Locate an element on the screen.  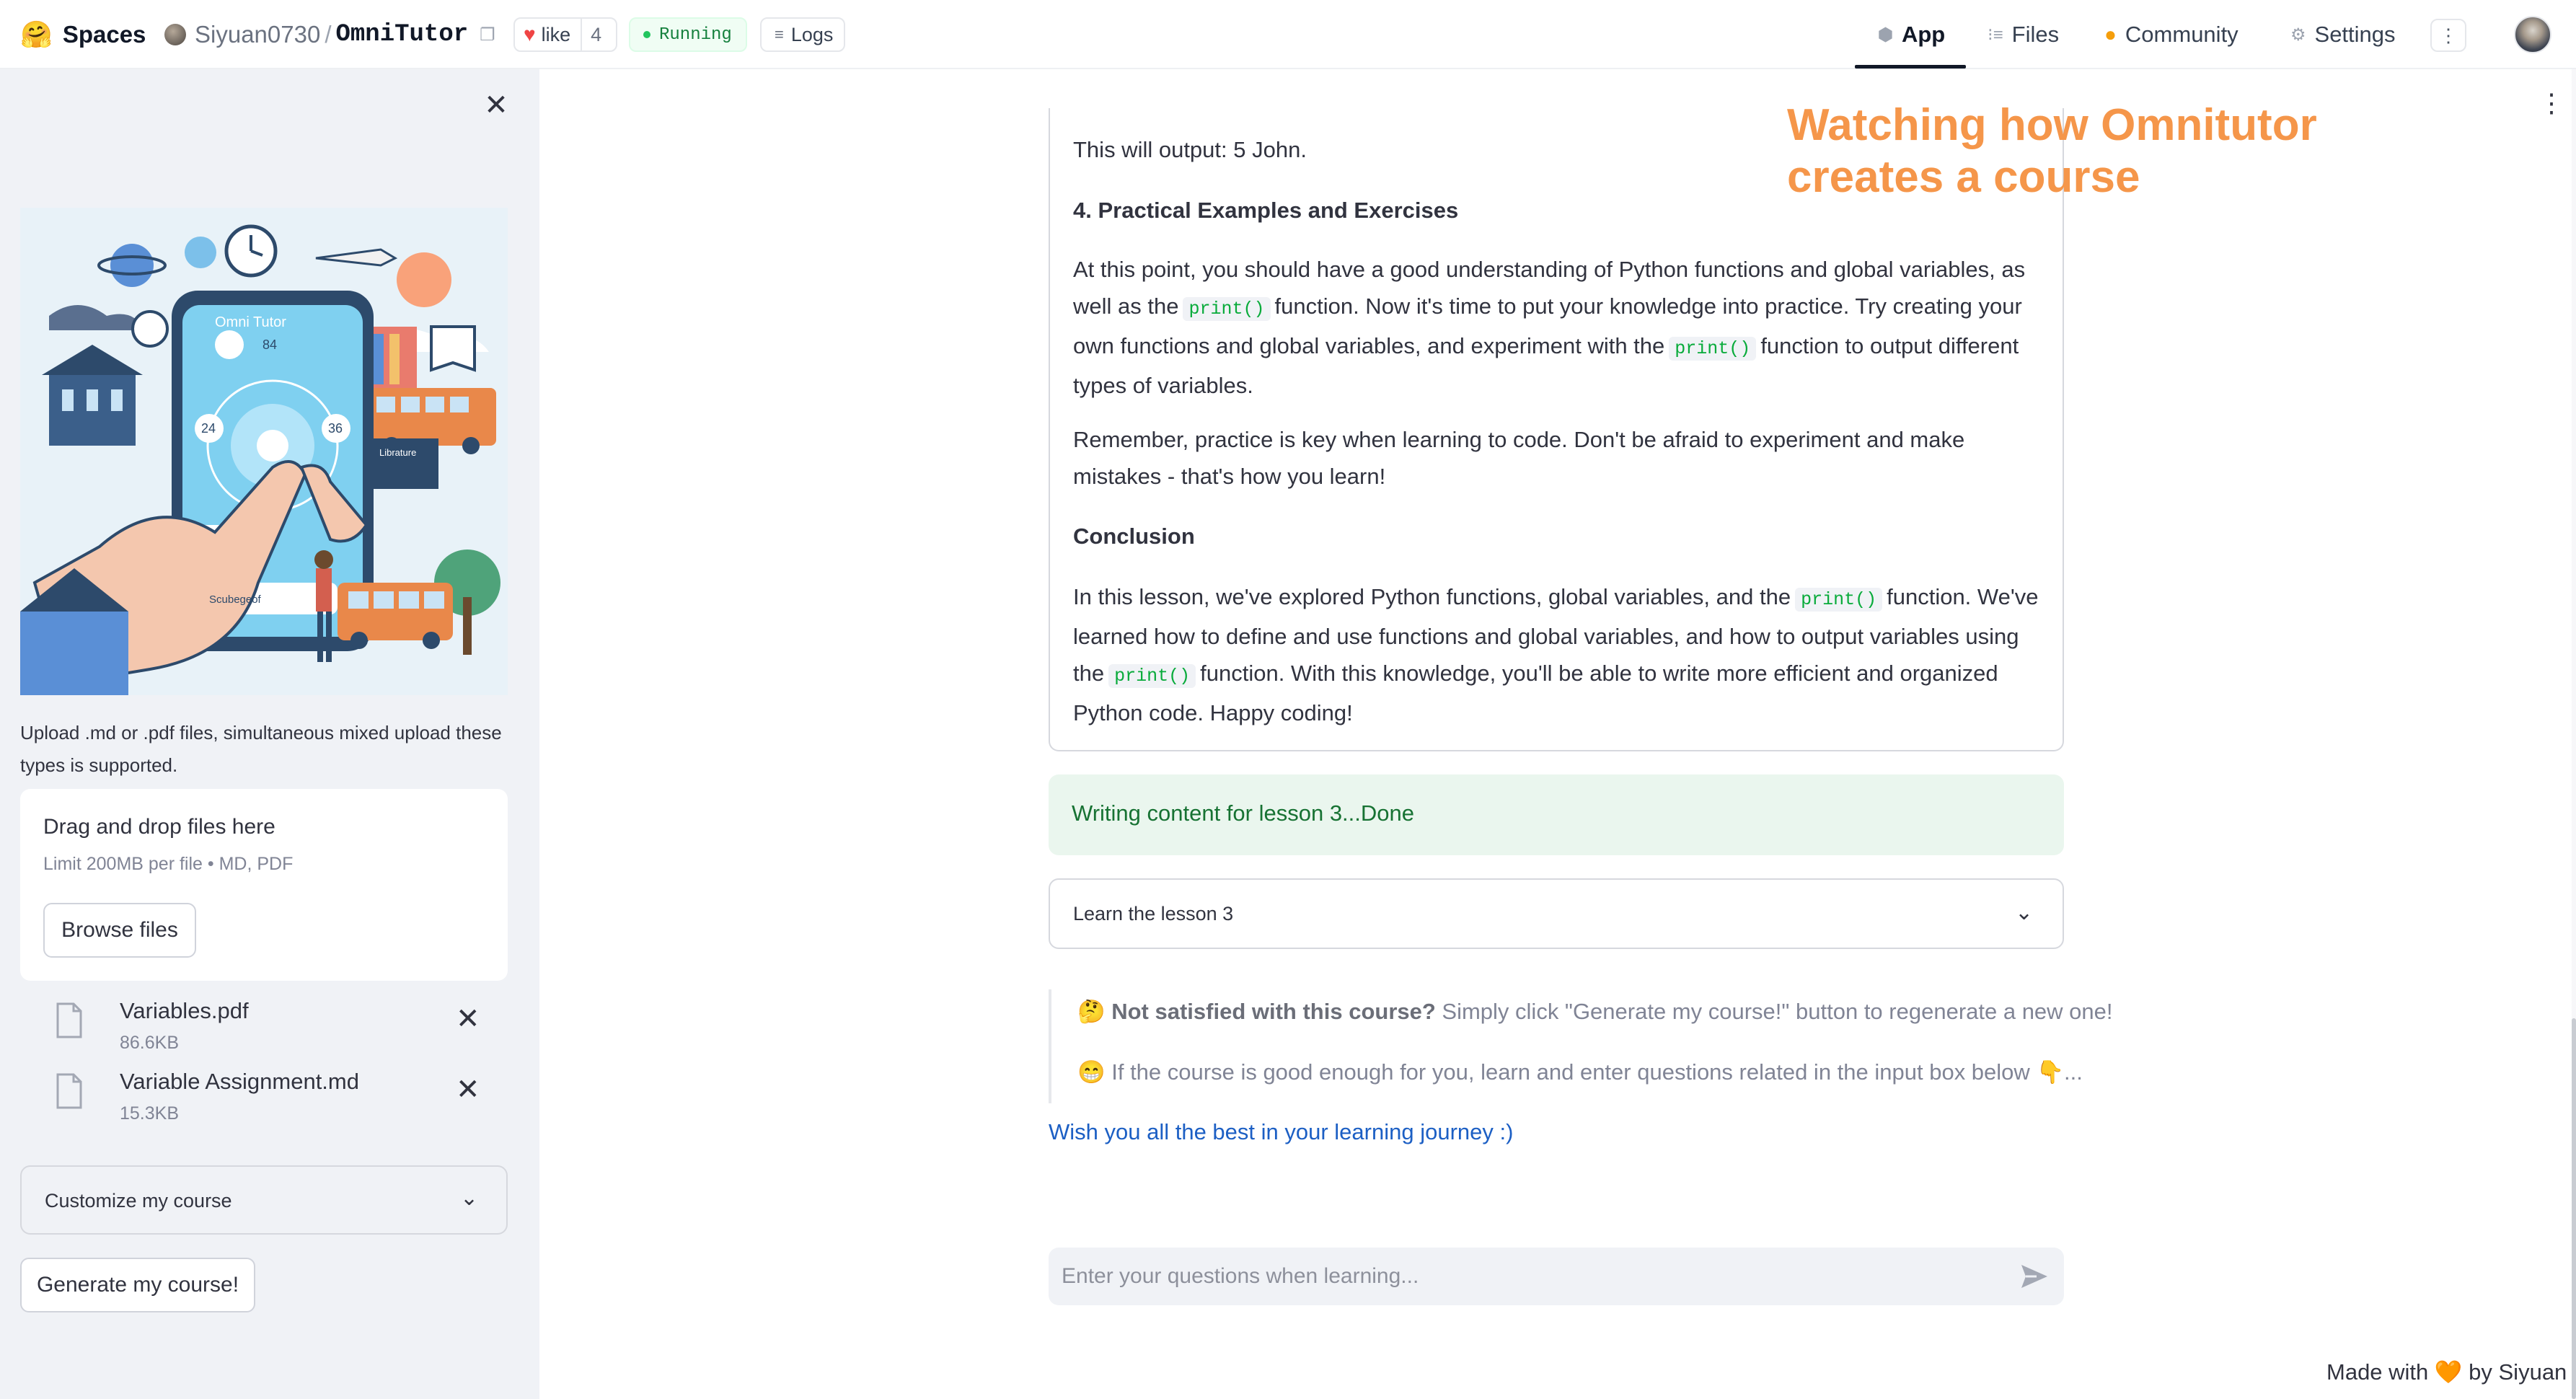
tab-files-label: Files is located at coordinates (2035, 34).